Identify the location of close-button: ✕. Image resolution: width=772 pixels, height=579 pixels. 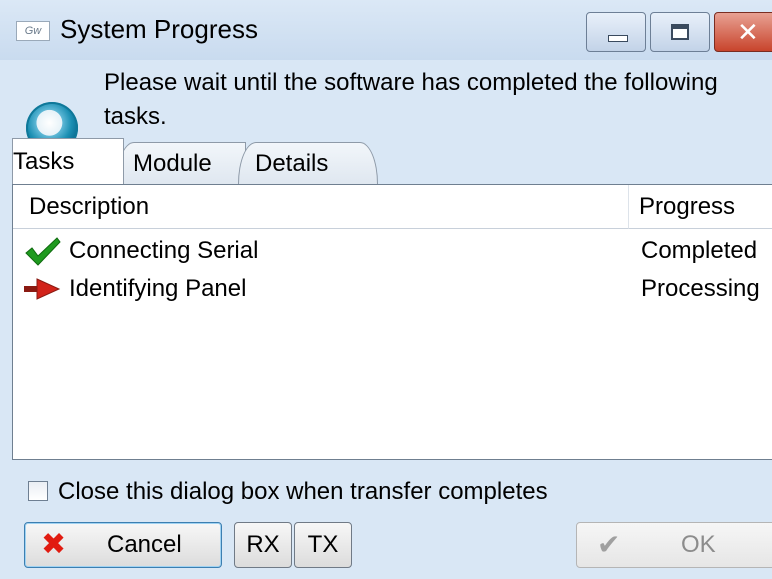
(743, 32).